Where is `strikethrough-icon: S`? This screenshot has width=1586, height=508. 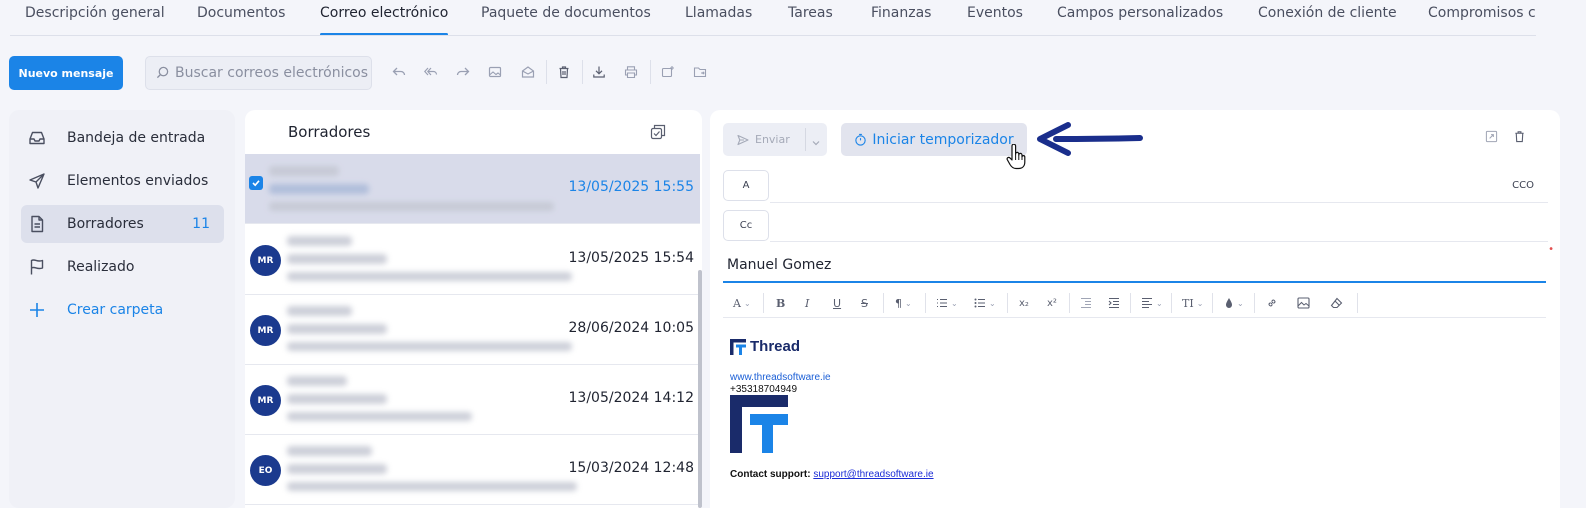 strikethrough-icon: S is located at coordinates (864, 303).